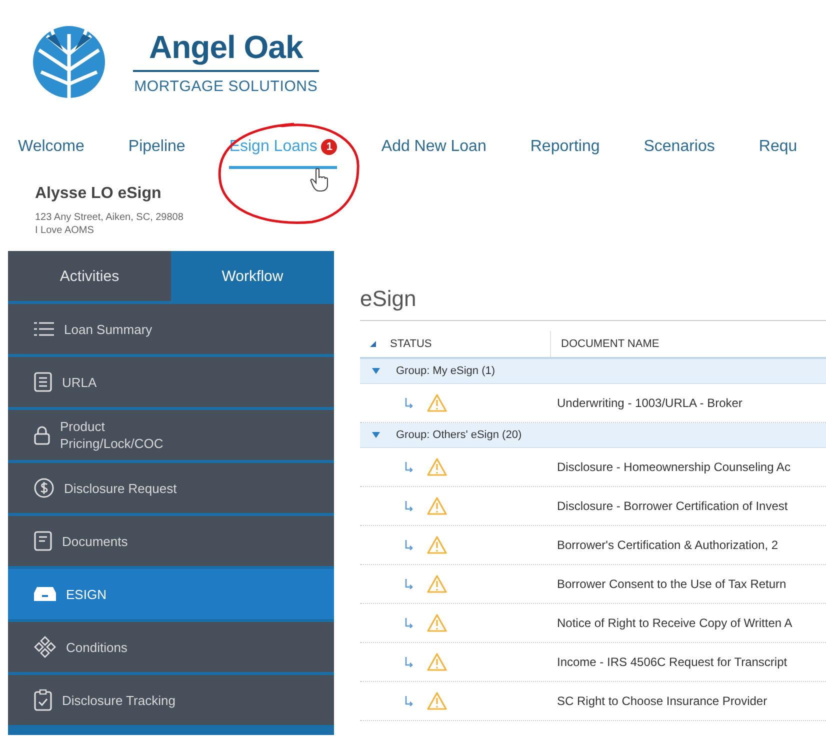  Describe the element at coordinates (42, 435) in the screenshot. I see `lock-icon` at that location.